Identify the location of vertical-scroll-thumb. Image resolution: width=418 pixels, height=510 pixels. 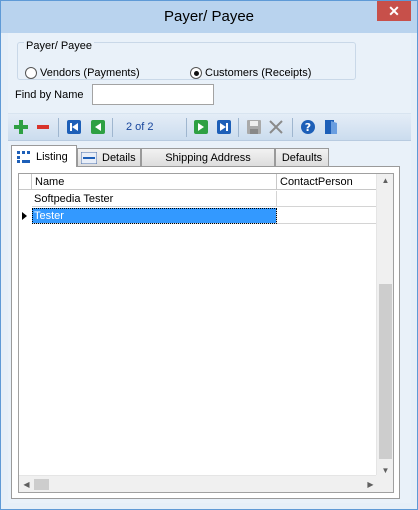
(385, 371).